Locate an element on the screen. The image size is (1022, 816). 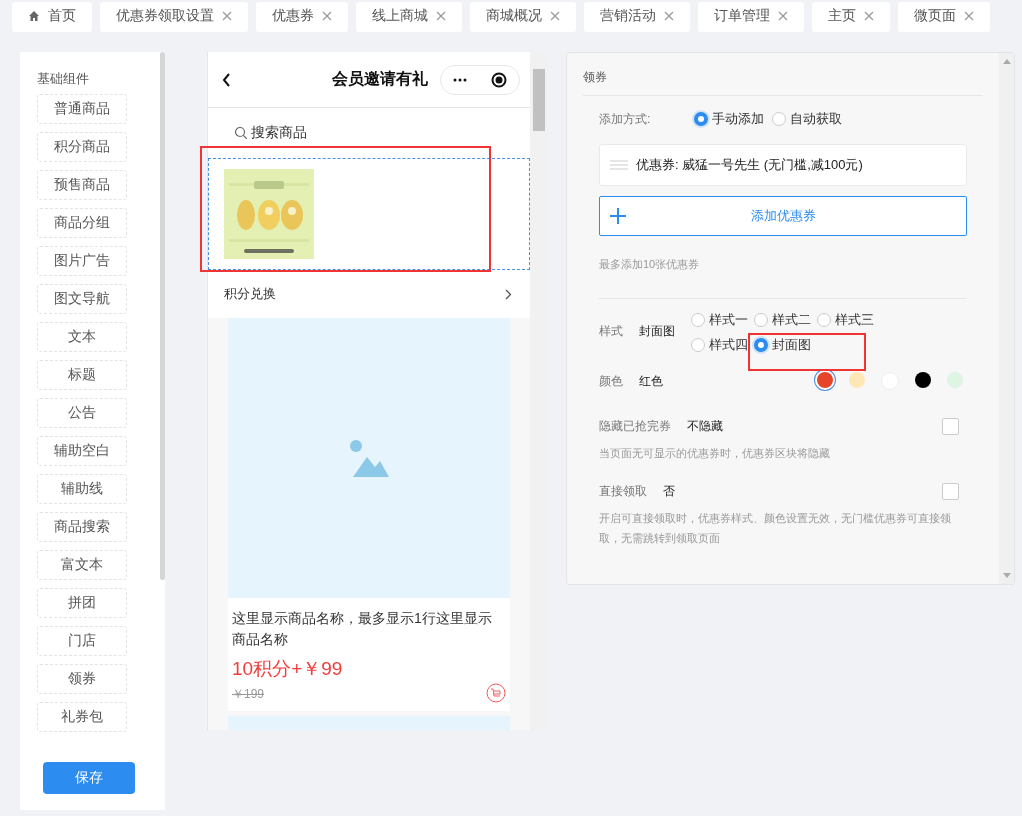
hint-text: 当页面无可显示的优惠券时，优惠券区块将隐藏 is located at coordinates (715, 453).